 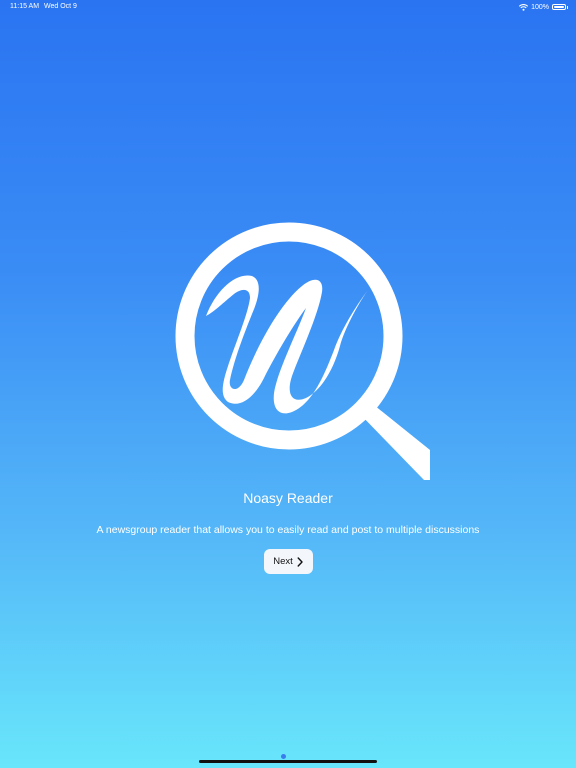 What do you see at coordinates (394, 440) in the screenshot?
I see `magnifier-handle` at bounding box center [394, 440].